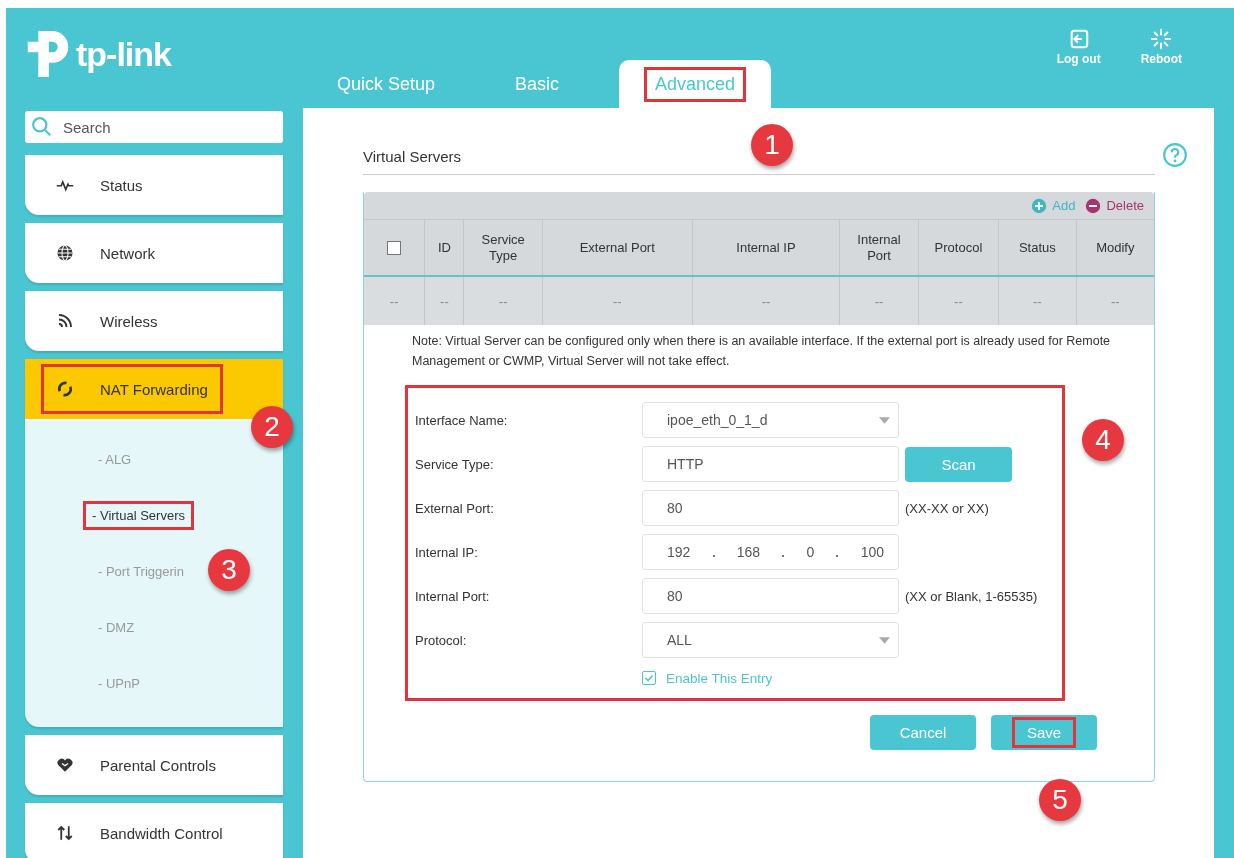 Image resolution: width=1234 pixels, height=858 pixels. I want to click on checkbox-label: Enable This Entry, so click(719, 678).